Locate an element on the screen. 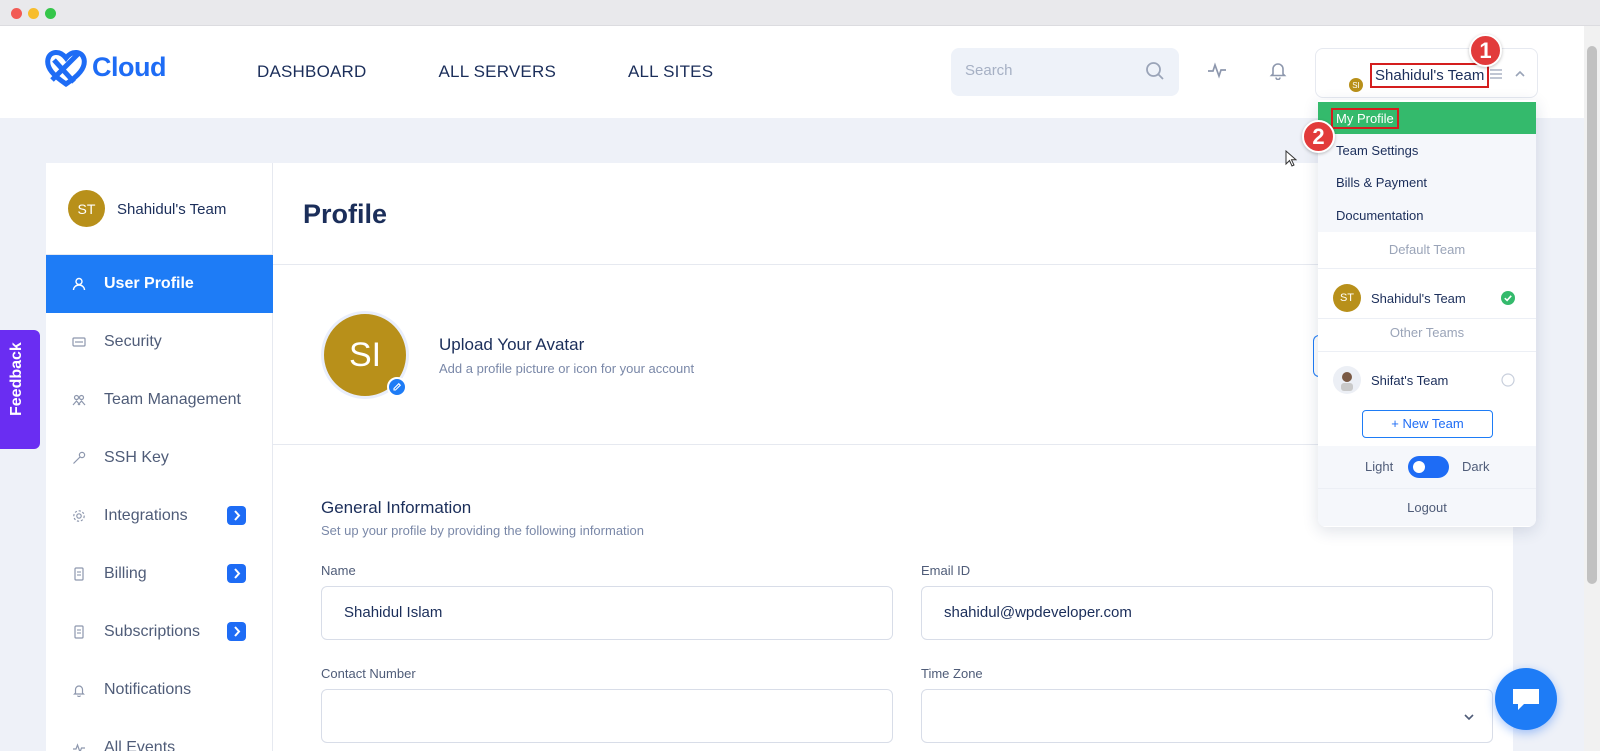 The width and height of the screenshot is (1600, 751). theme-light-label: Light is located at coordinates (1379, 466).